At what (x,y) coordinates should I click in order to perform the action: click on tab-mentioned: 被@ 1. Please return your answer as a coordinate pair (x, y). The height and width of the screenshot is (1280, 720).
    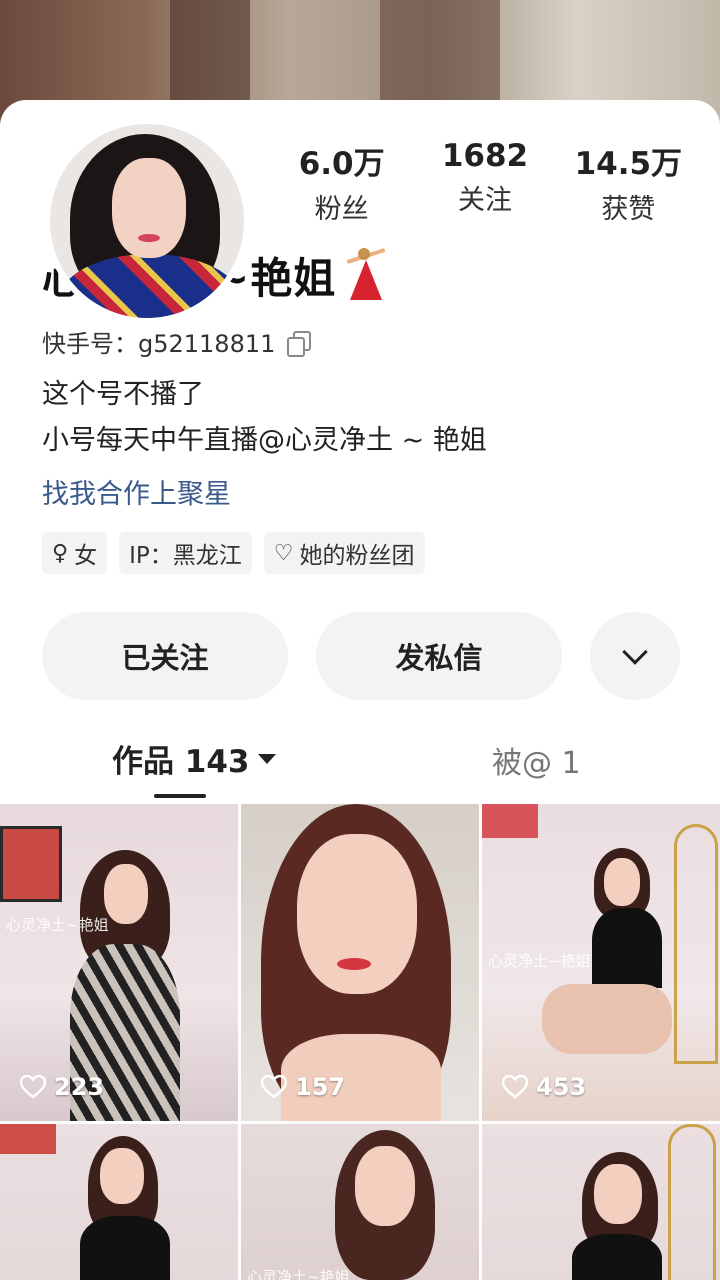
    Looking at the image, I should click on (536, 760).